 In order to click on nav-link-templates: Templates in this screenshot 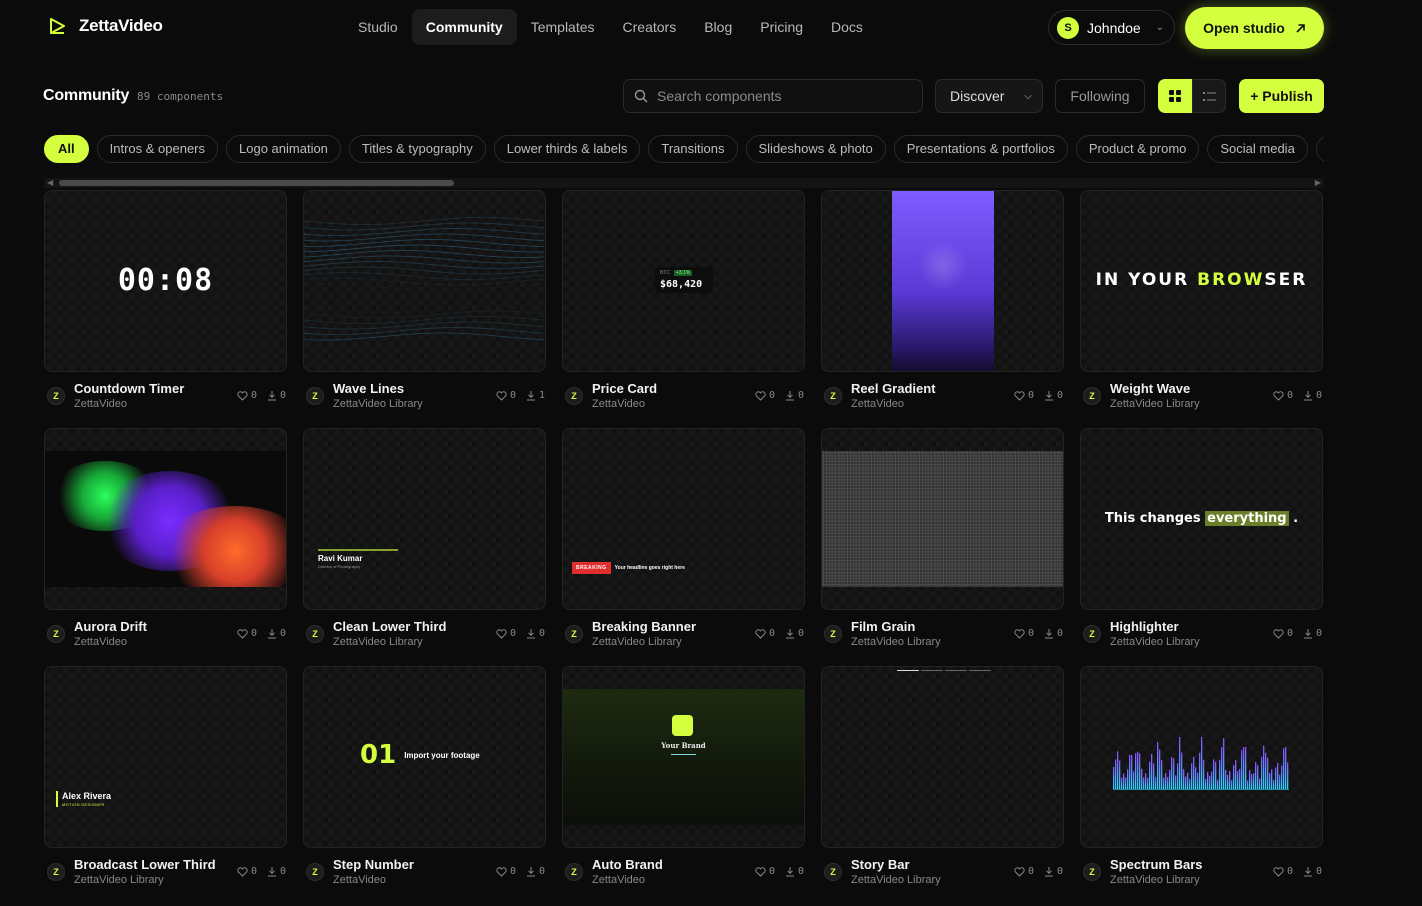, I will do `click(563, 27)`.